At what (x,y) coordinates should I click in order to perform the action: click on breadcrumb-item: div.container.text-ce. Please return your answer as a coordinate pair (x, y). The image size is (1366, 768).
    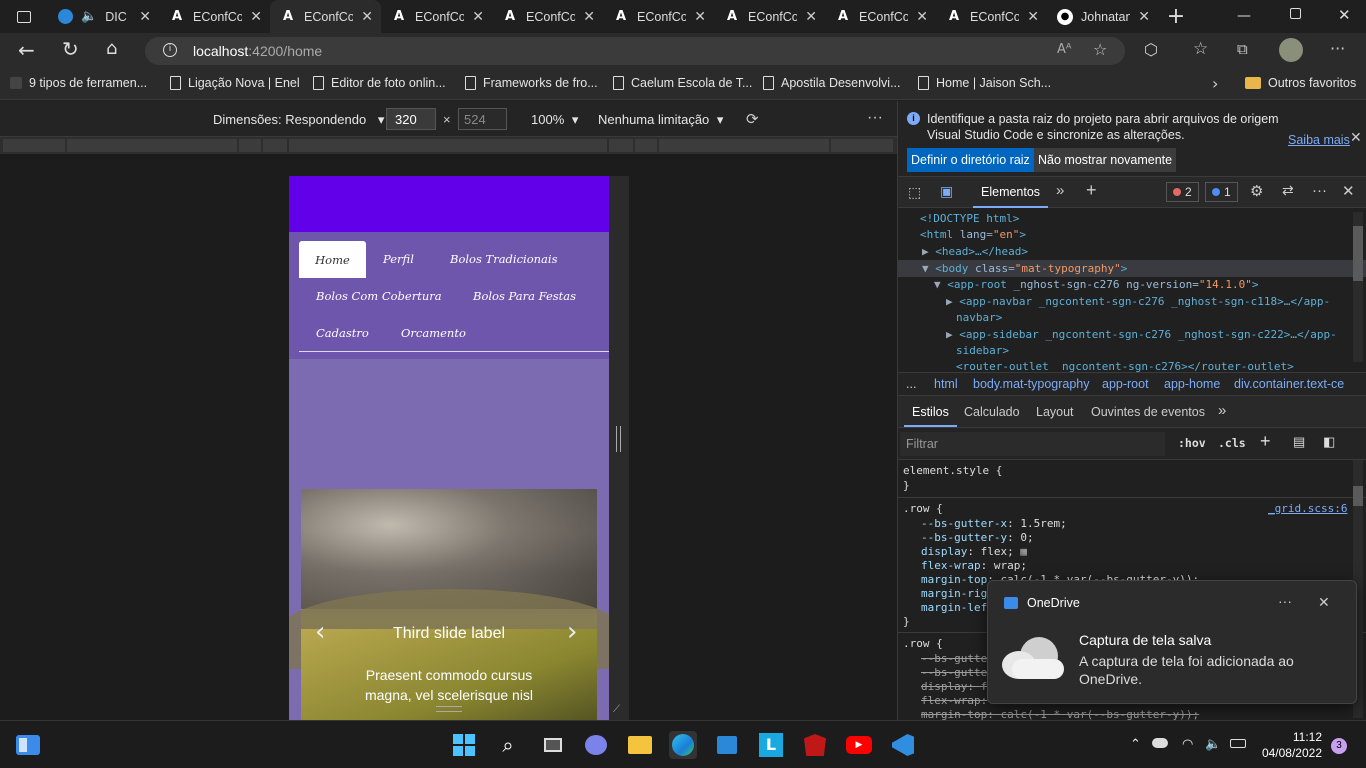
    Looking at the image, I should click on (1289, 384).